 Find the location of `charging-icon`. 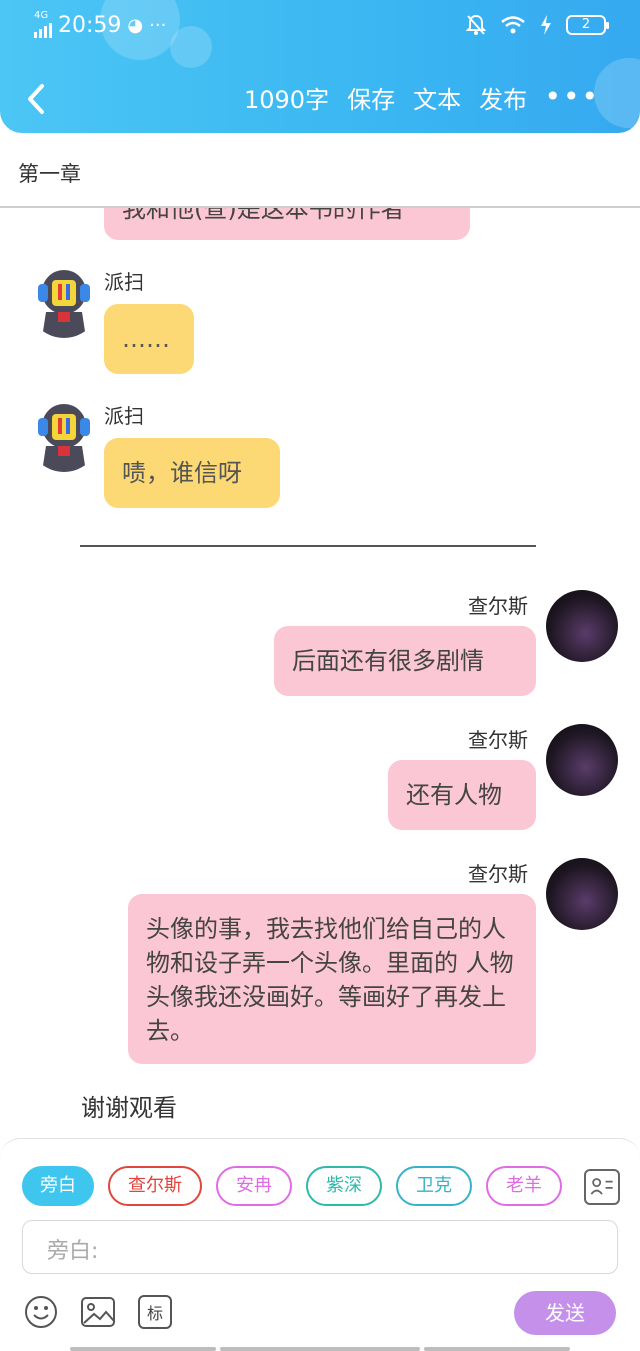

charging-icon is located at coordinates (546, 25).